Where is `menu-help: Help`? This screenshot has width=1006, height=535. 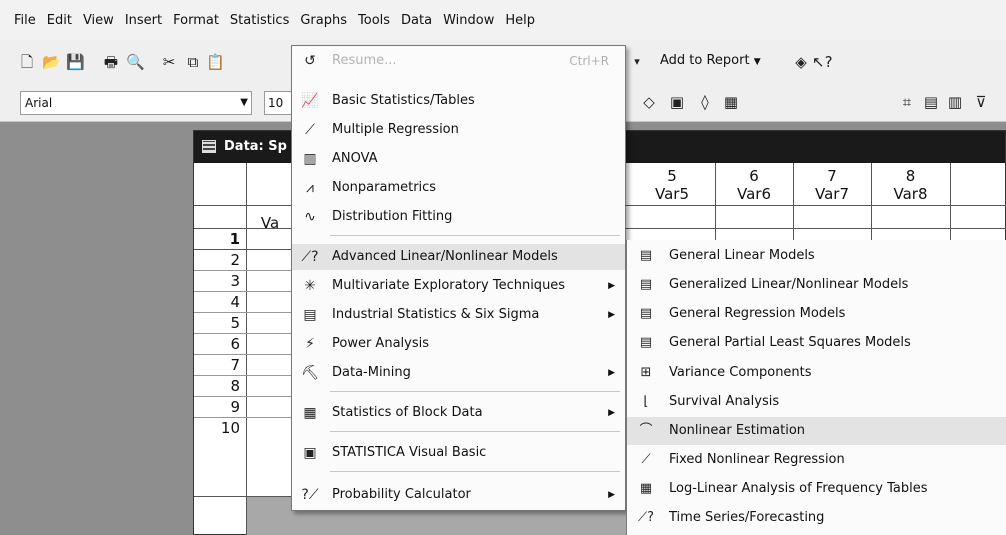
menu-help: Help is located at coordinates (520, 20).